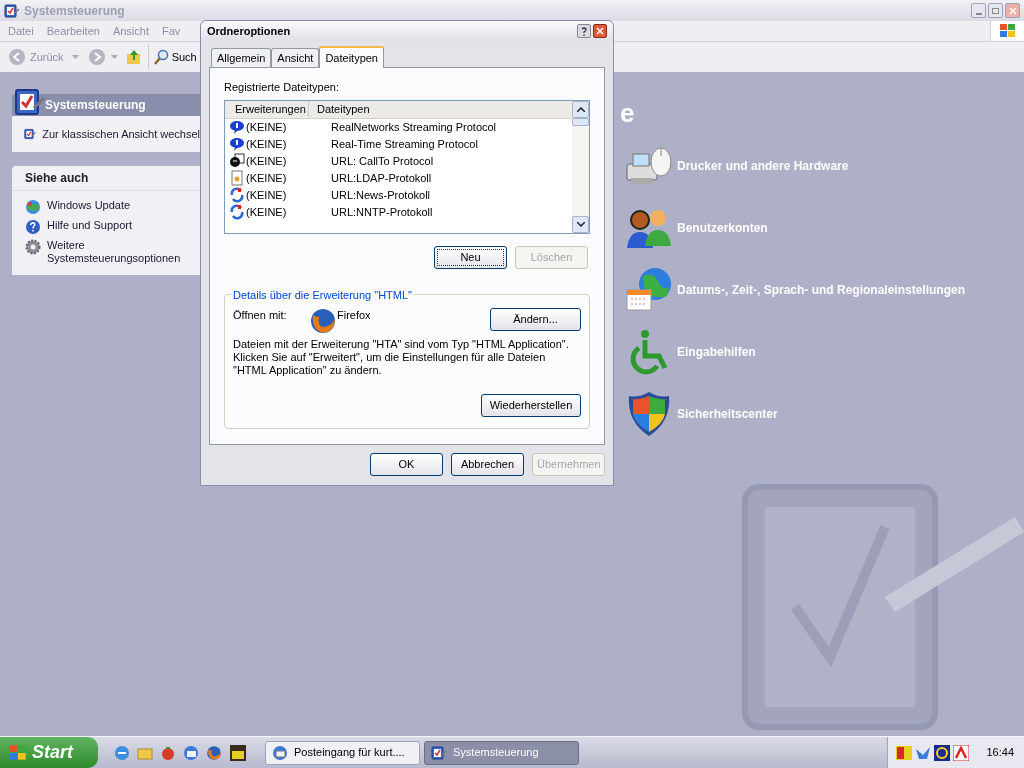 This screenshot has width=1024, height=768. I want to click on program-name: Firefox, so click(354, 315).